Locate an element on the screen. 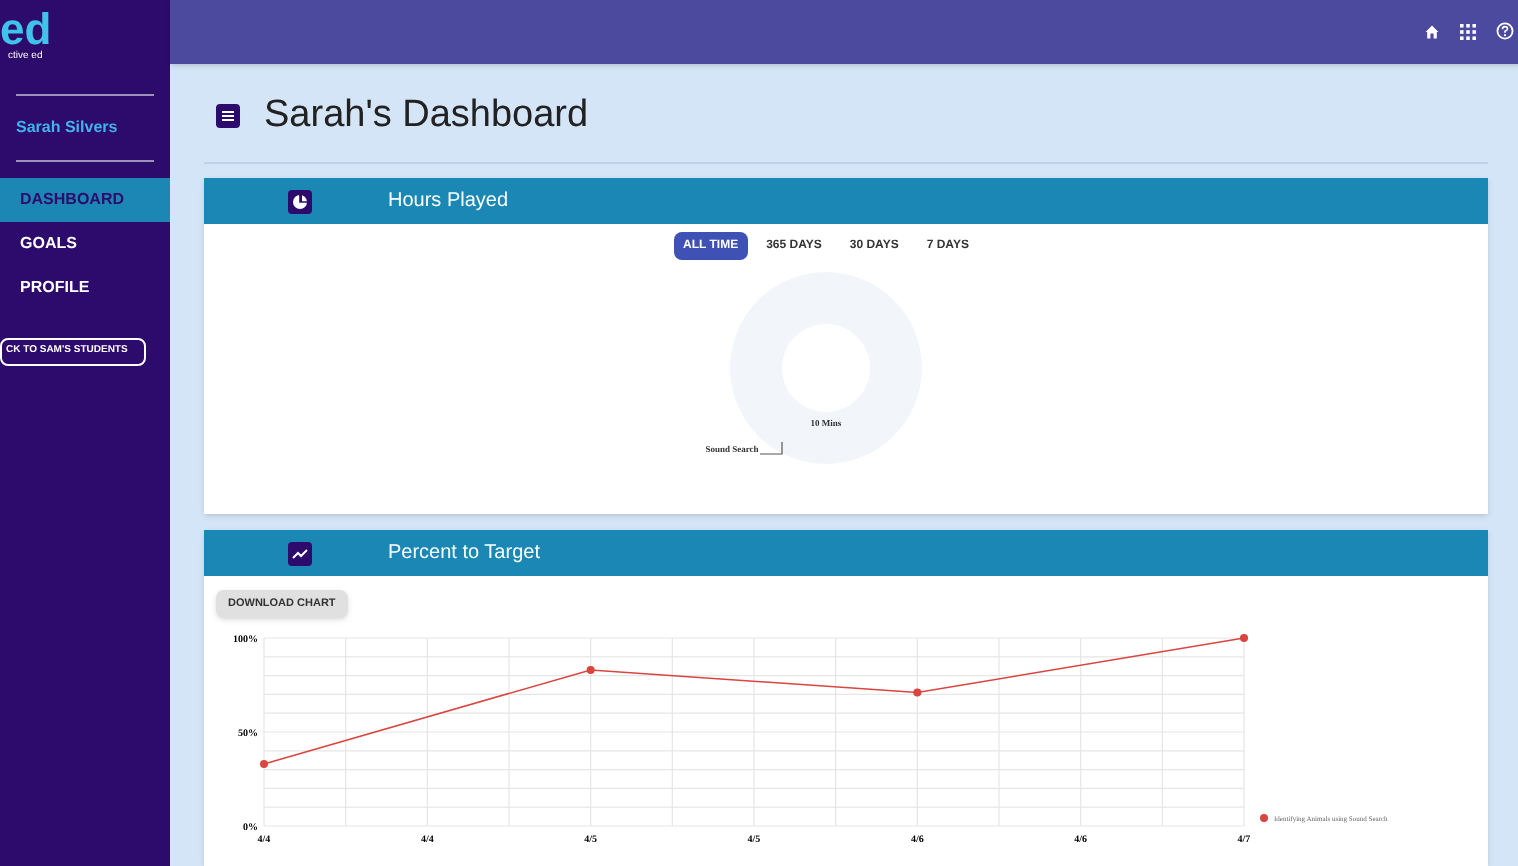 The height and width of the screenshot is (866, 1518). leader-line is located at coordinates (772, 449).